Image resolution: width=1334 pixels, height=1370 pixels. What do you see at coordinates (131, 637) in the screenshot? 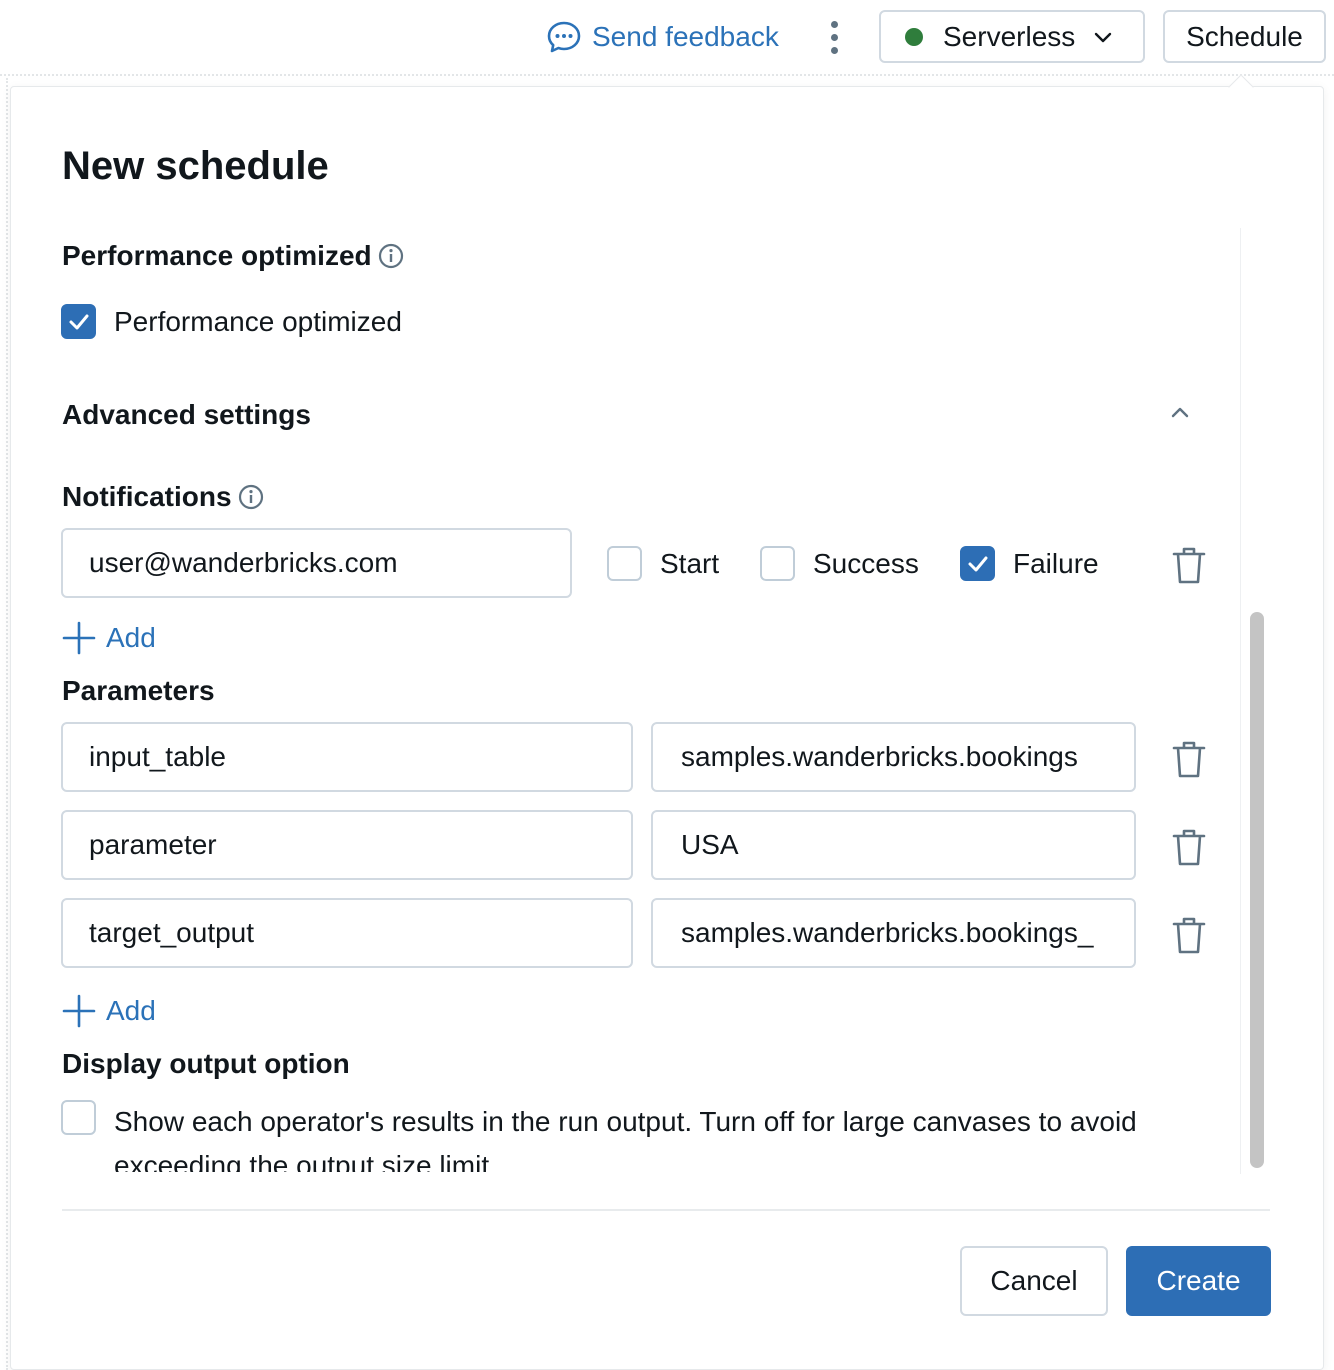
I see `add-notification-label: Add` at bounding box center [131, 637].